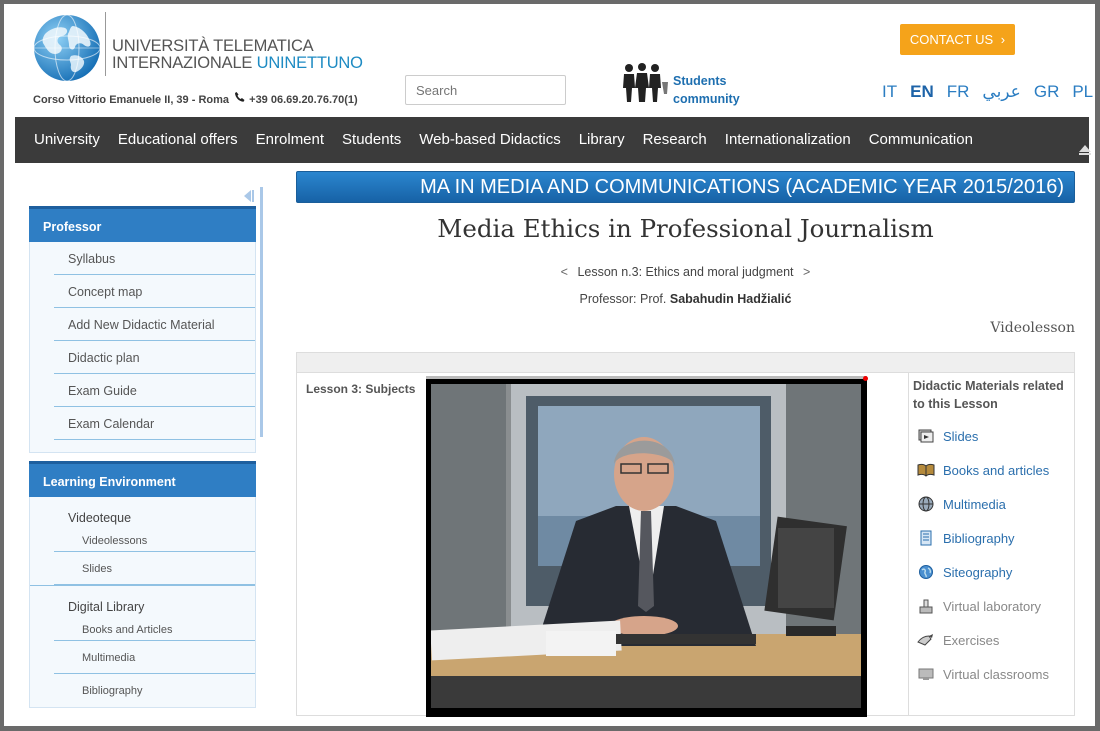 The image size is (1100, 731). Describe the element at coordinates (154, 657) in the screenshot. I see `sidebar-item-multimedia: Multimedia` at that location.